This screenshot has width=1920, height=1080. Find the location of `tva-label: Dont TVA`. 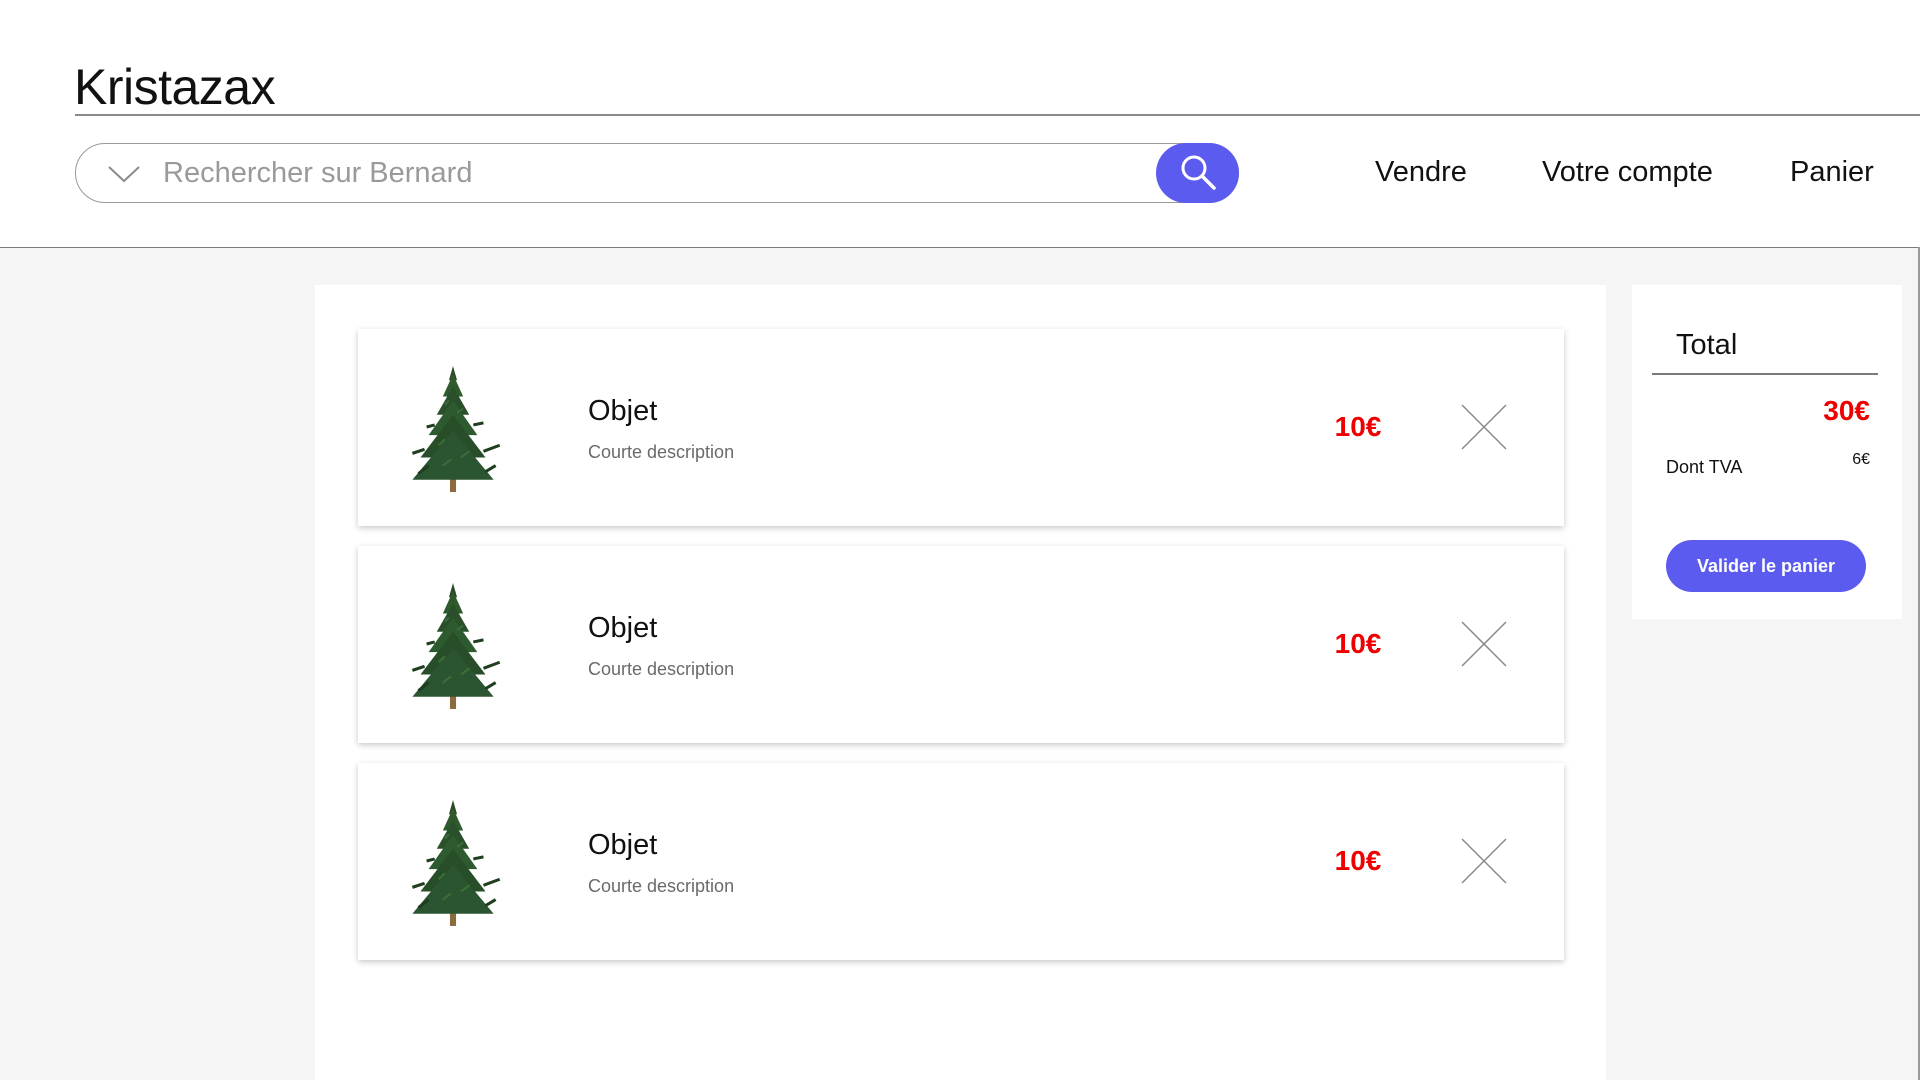

tva-label: Dont TVA is located at coordinates (1704, 467).